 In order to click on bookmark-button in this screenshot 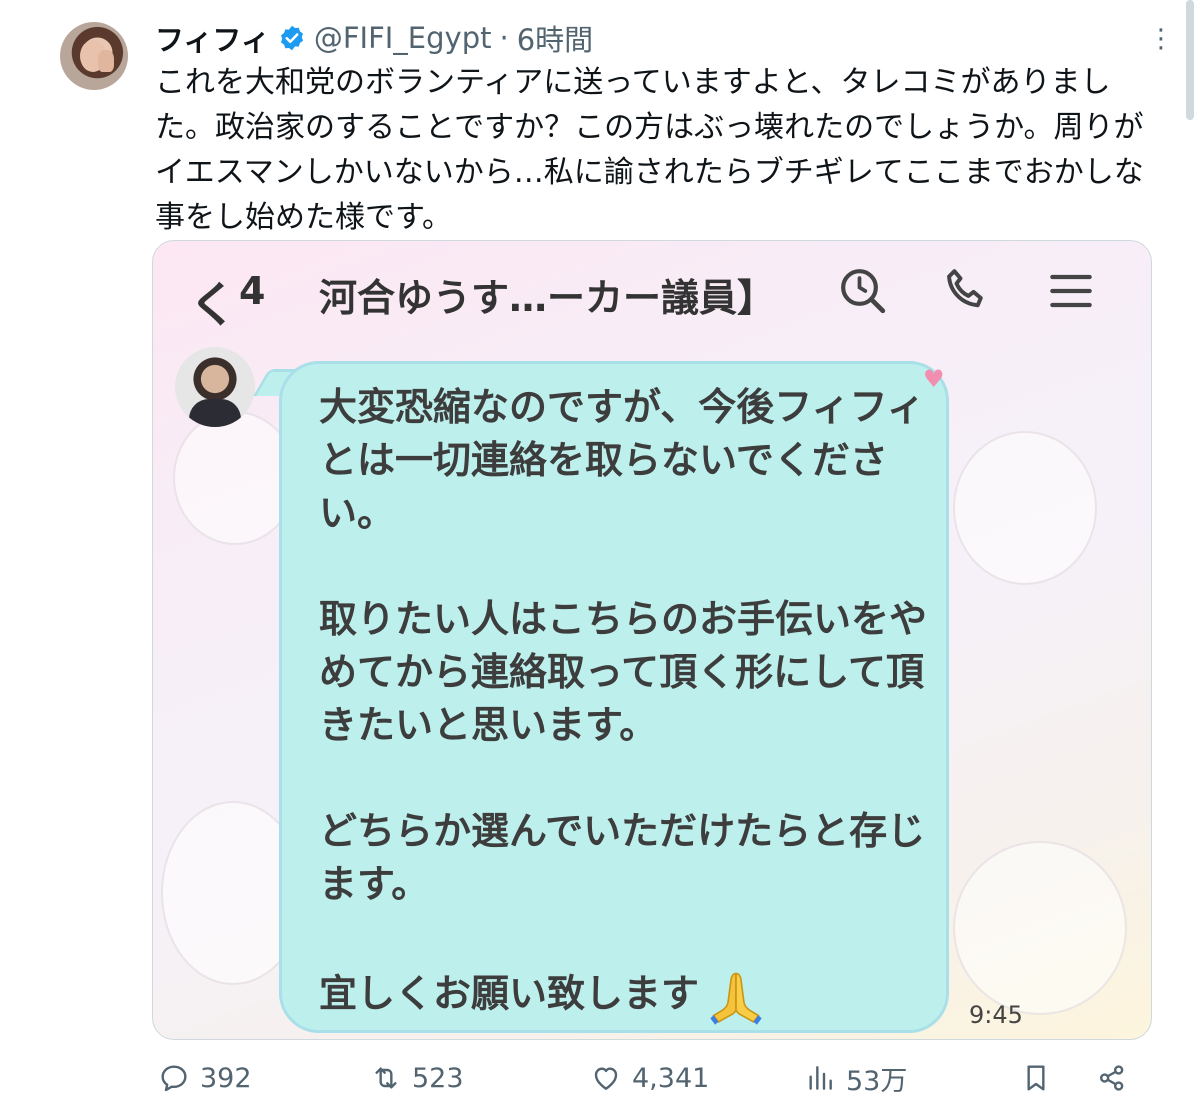, I will do `click(1036, 1078)`.